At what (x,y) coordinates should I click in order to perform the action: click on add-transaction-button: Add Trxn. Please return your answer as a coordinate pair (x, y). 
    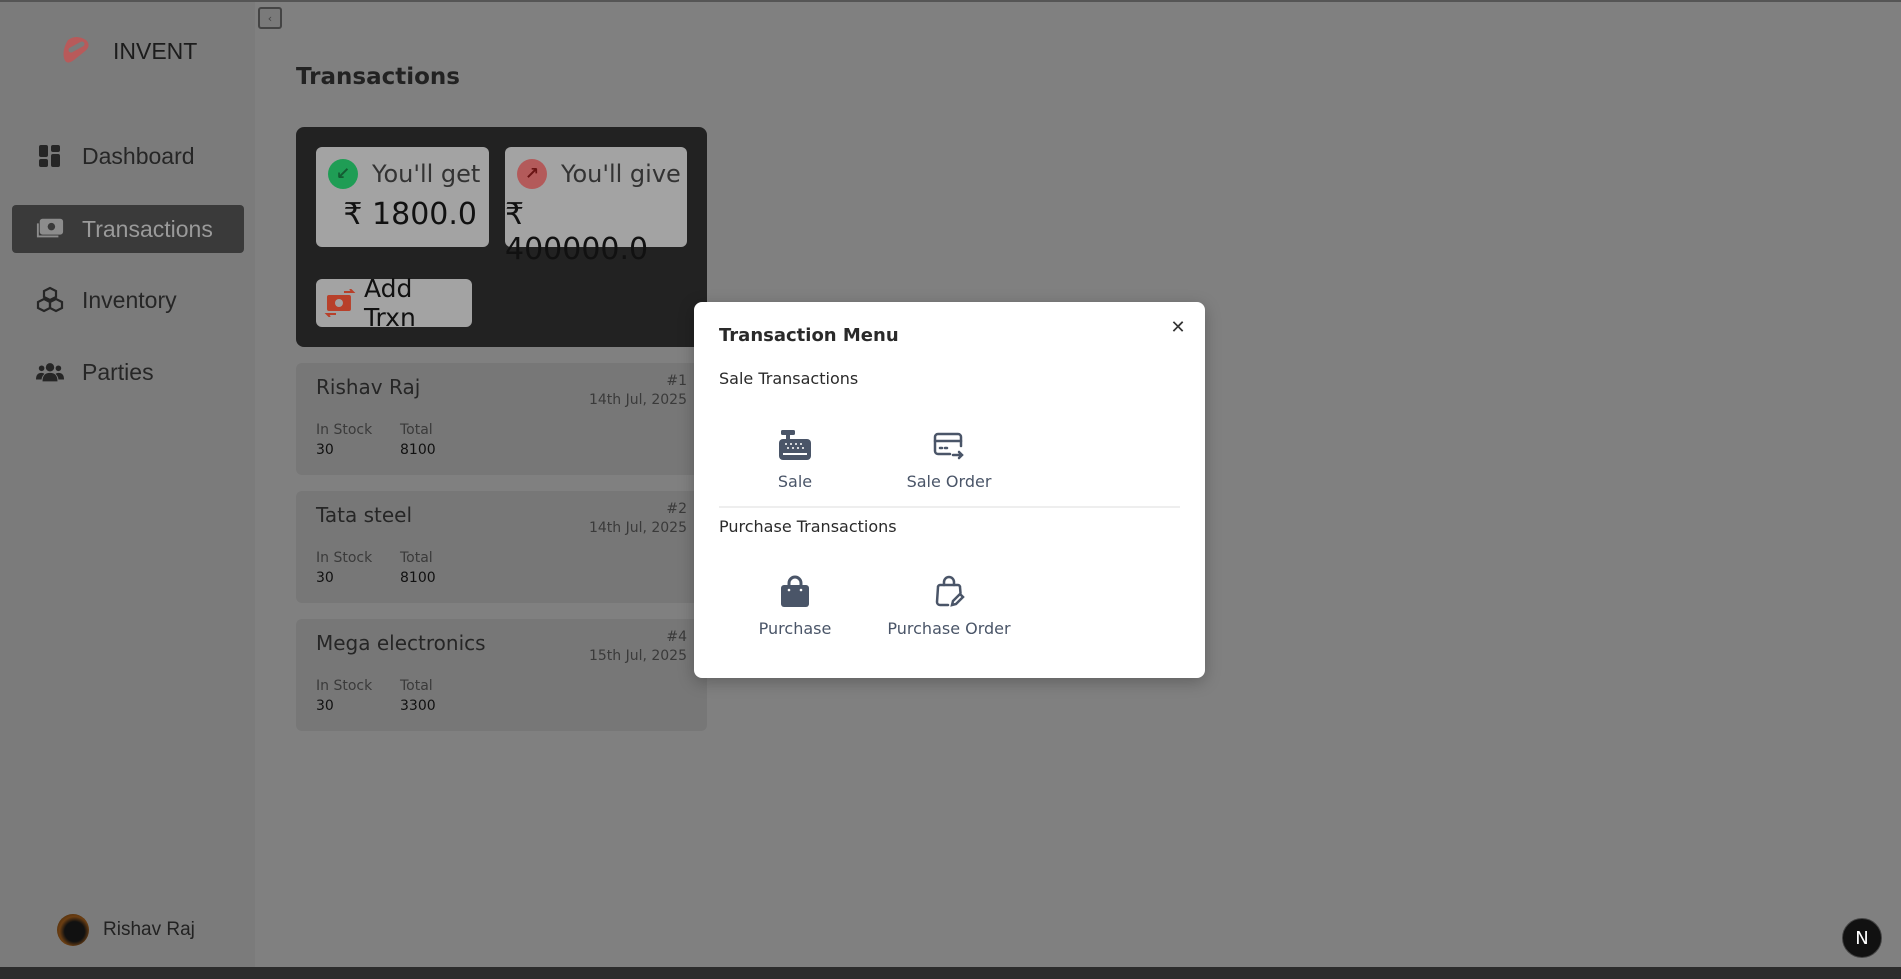
    Looking at the image, I should click on (394, 303).